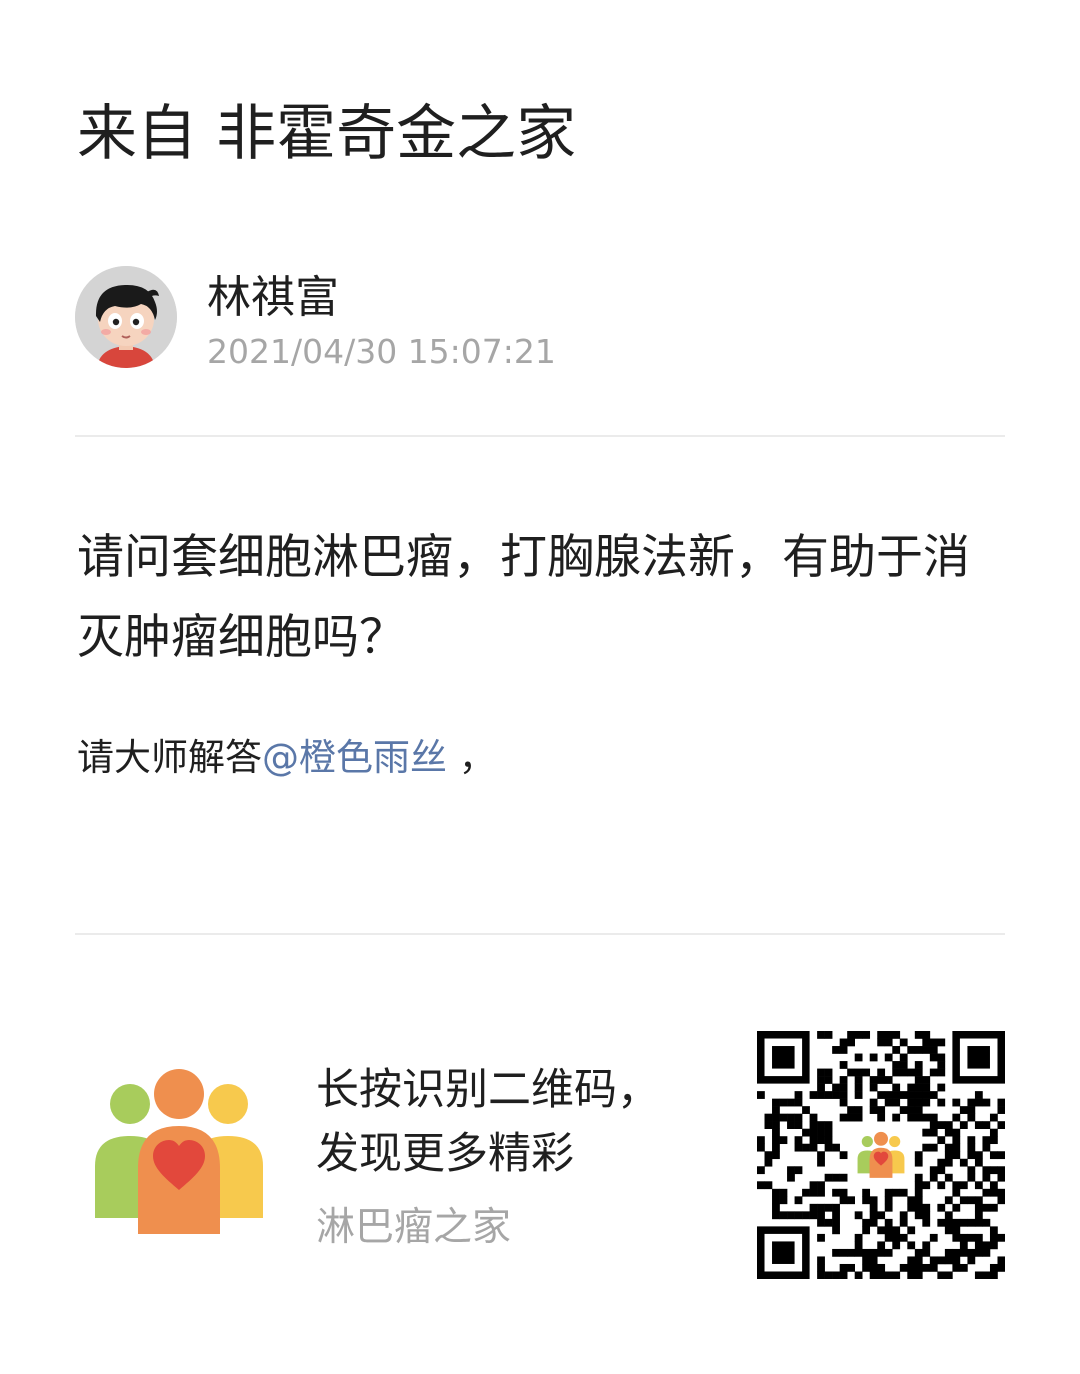 This screenshot has width=1080, height=1374. What do you see at coordinates (414, 1227) in the screenshot?
I see `promo-source: 淋巴瘤之家` at bounding box center [414, 1227].